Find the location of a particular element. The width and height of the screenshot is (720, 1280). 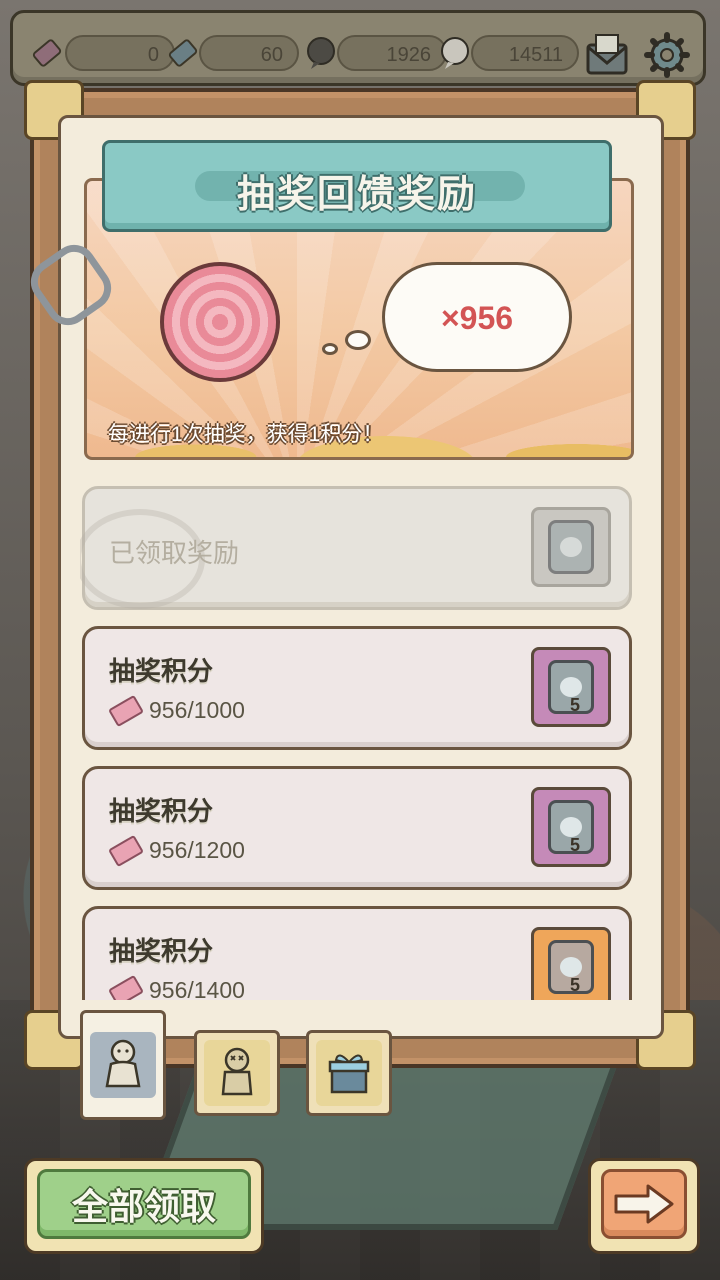

title-plate: 抽奖回馈奖励 is located at coordinates (357, 186).